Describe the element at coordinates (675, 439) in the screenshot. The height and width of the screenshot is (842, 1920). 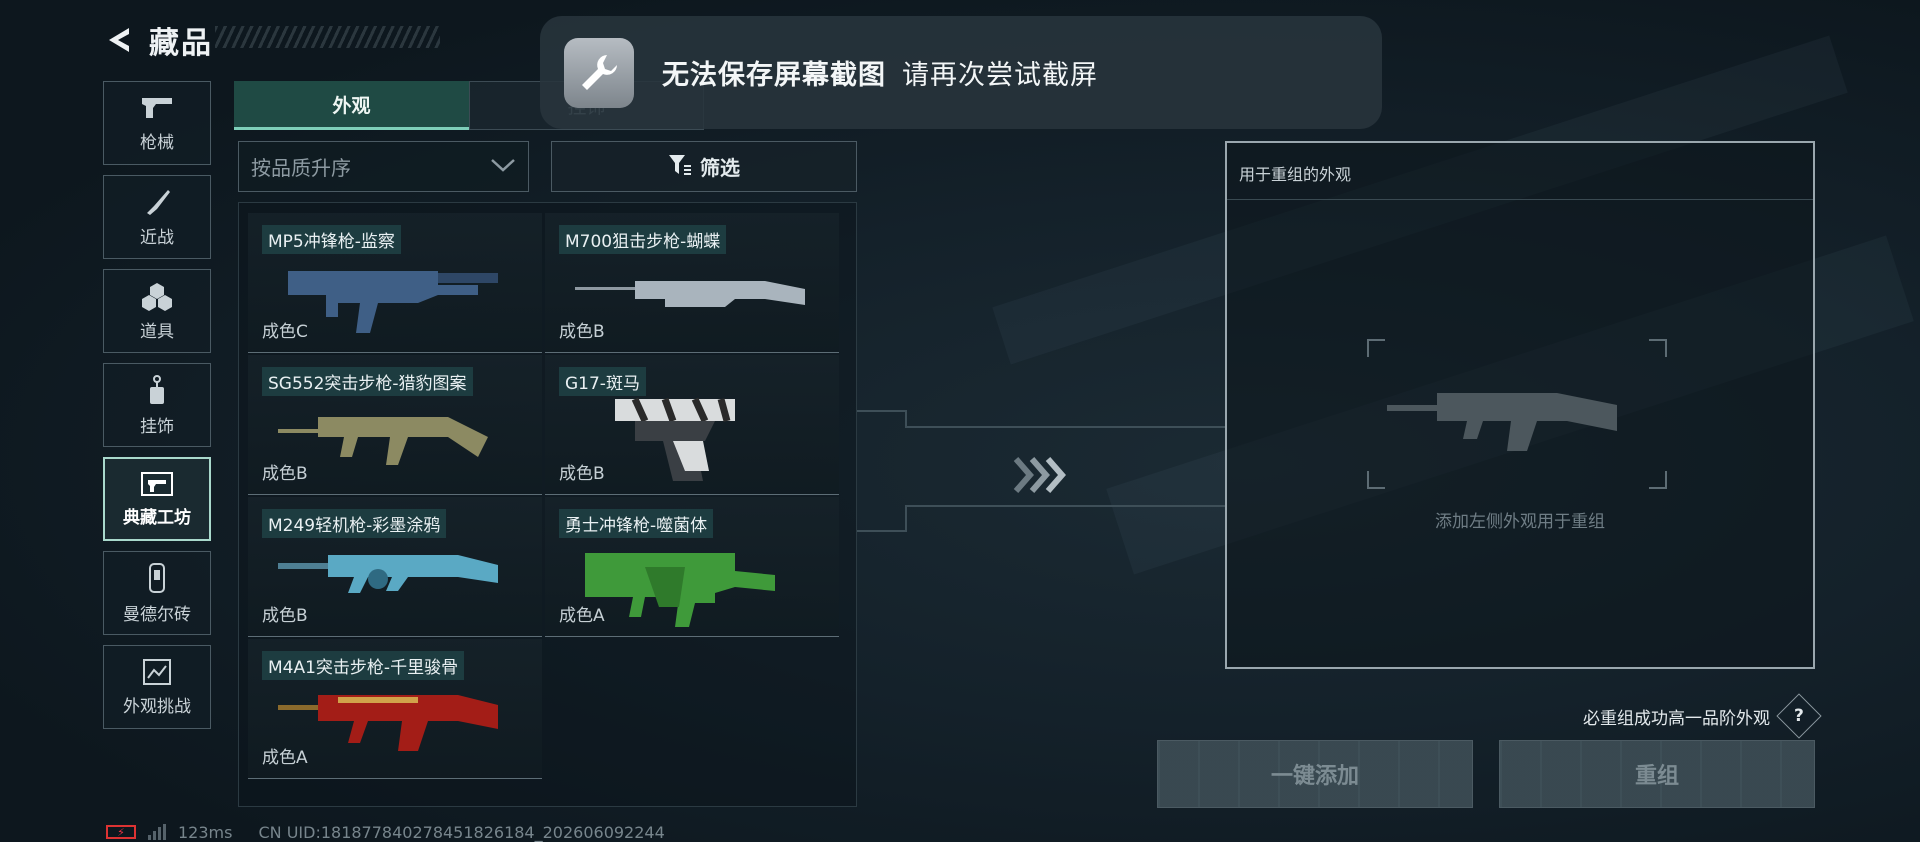
I see `g17-skin-image` at that location.